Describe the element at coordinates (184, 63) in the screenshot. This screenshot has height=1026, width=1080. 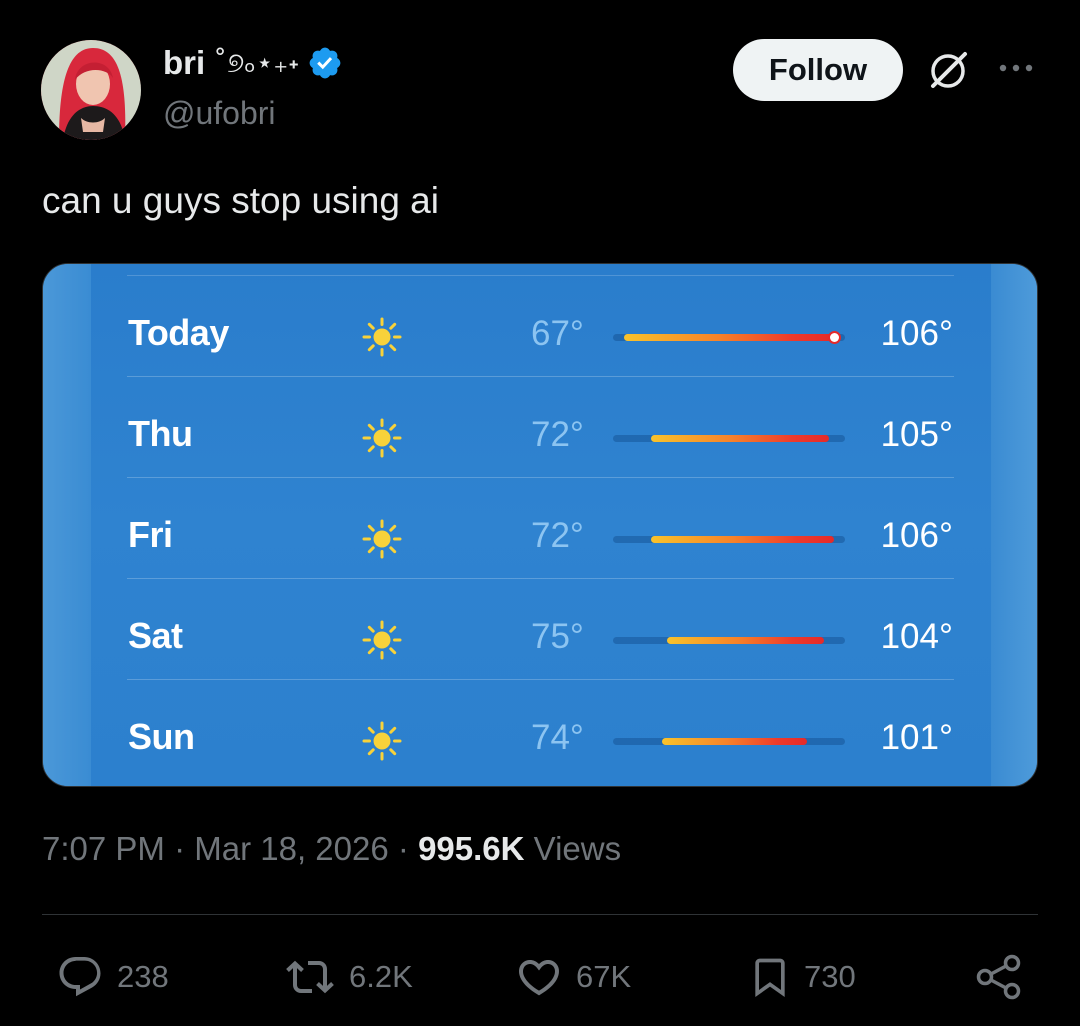
I see `display-name: bri` at that location.